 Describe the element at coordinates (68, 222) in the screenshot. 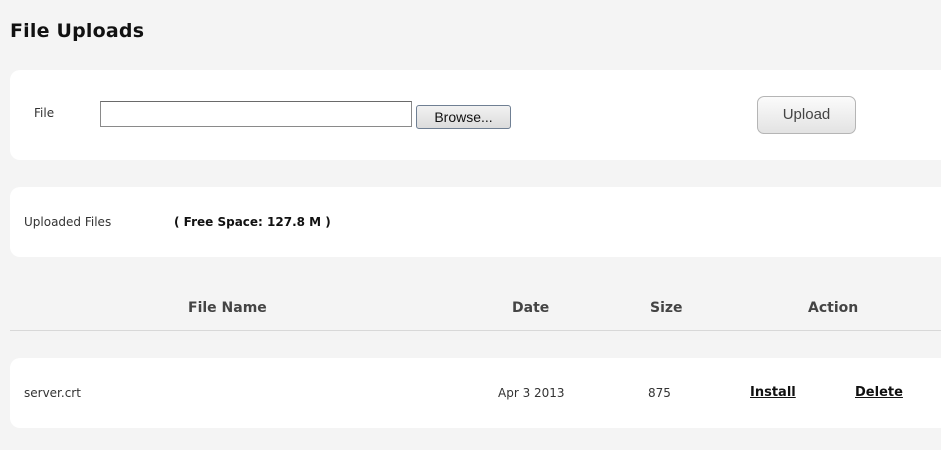

I see `uploaded-files-label: Uploaded Files` at that location.